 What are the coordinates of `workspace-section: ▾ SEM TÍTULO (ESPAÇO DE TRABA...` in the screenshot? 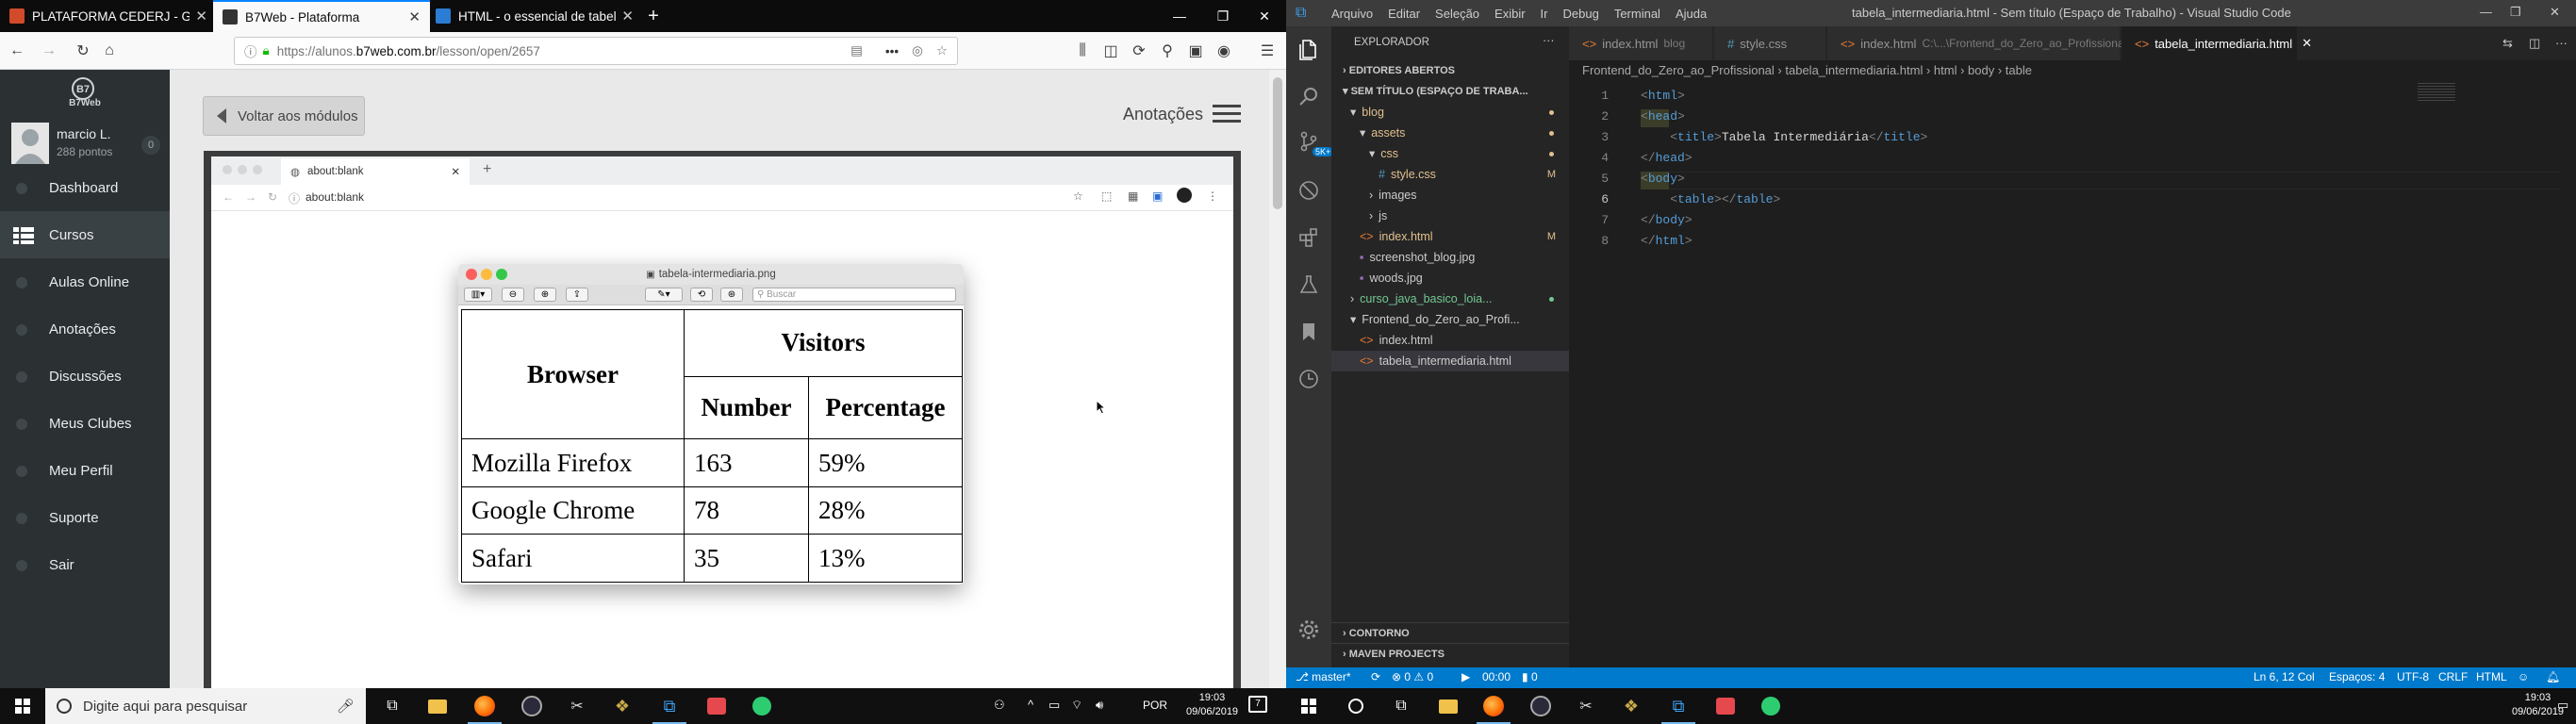 It's located at (1450, 91).